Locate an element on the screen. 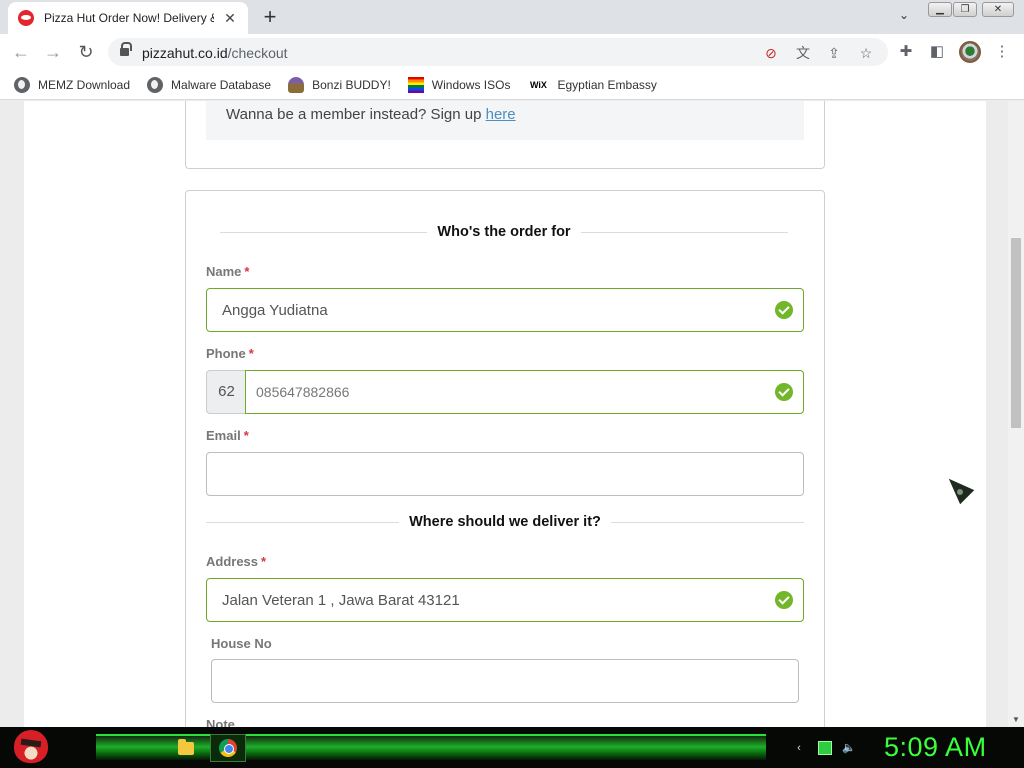 This screenshot has width=1024, height=768. chrome-icon is located at coordinates (228, 748).